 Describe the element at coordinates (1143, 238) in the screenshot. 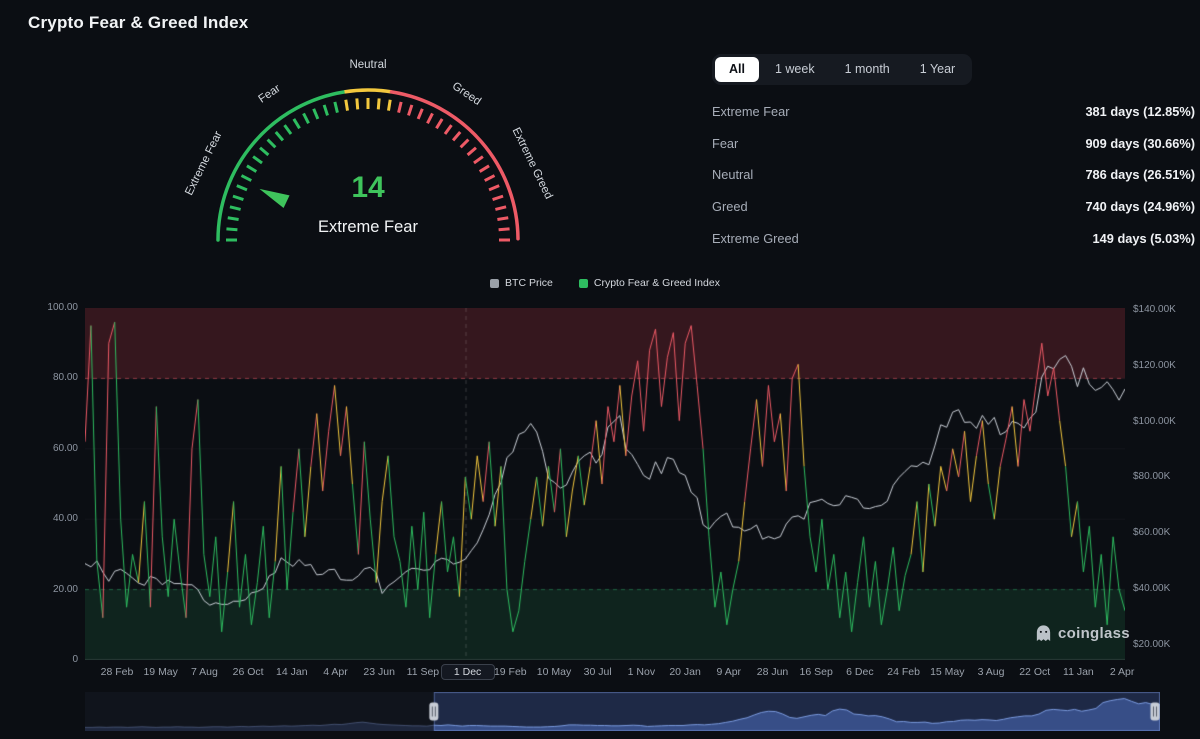

I see `stat-value: 149 days (5.03%)` at that location.